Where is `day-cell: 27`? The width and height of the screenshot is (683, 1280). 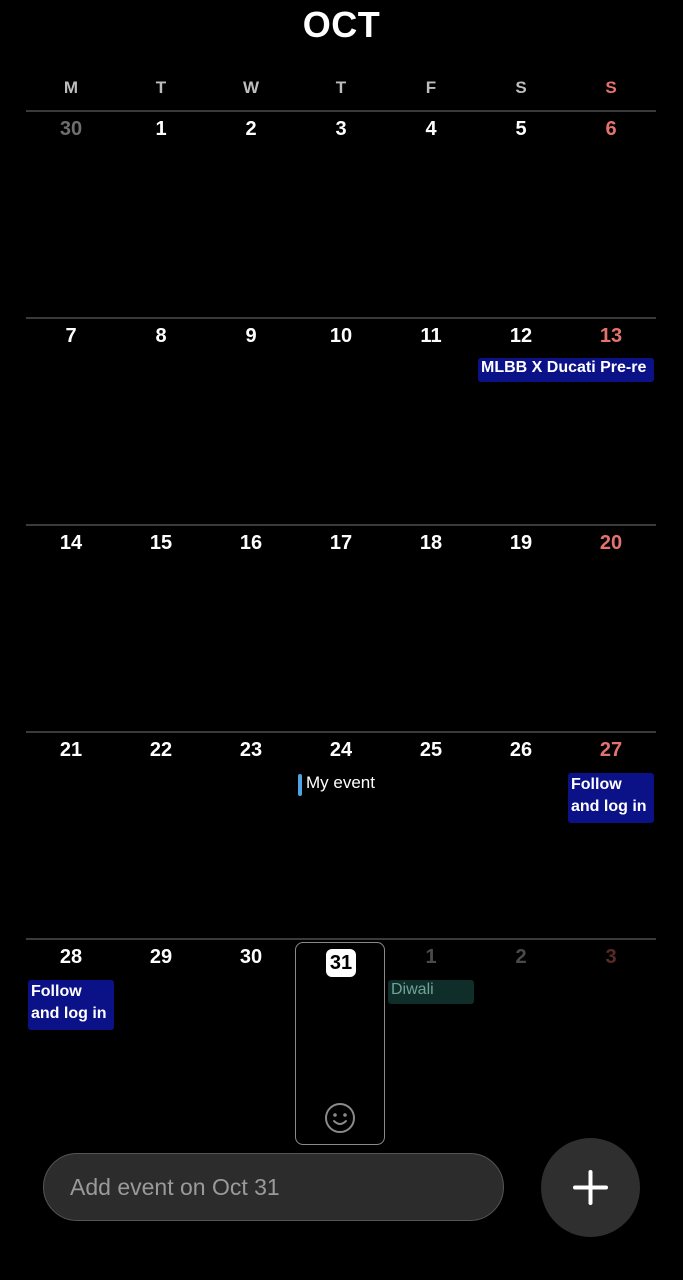
day-cell: 27 is located at coordinates (611, 835).